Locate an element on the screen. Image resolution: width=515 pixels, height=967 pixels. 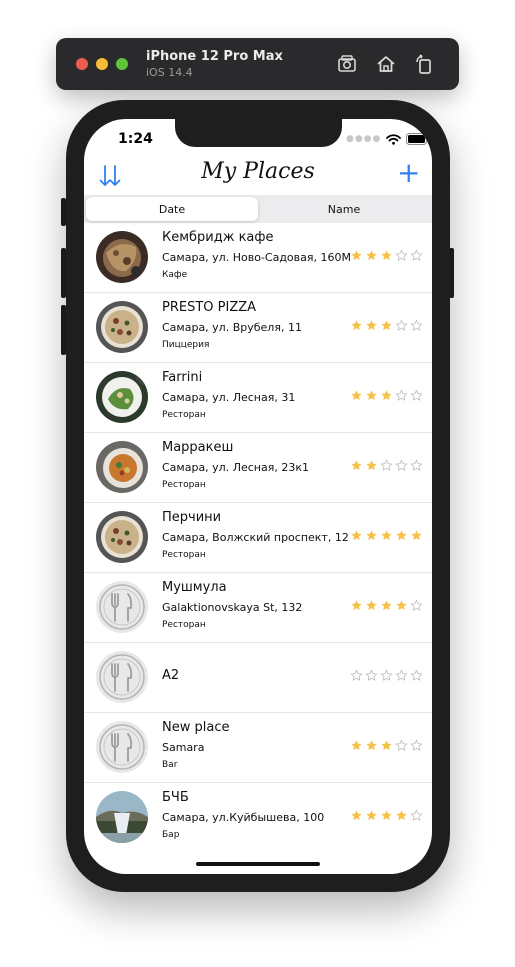
volume-up-button is located at coordinates (63, 273).